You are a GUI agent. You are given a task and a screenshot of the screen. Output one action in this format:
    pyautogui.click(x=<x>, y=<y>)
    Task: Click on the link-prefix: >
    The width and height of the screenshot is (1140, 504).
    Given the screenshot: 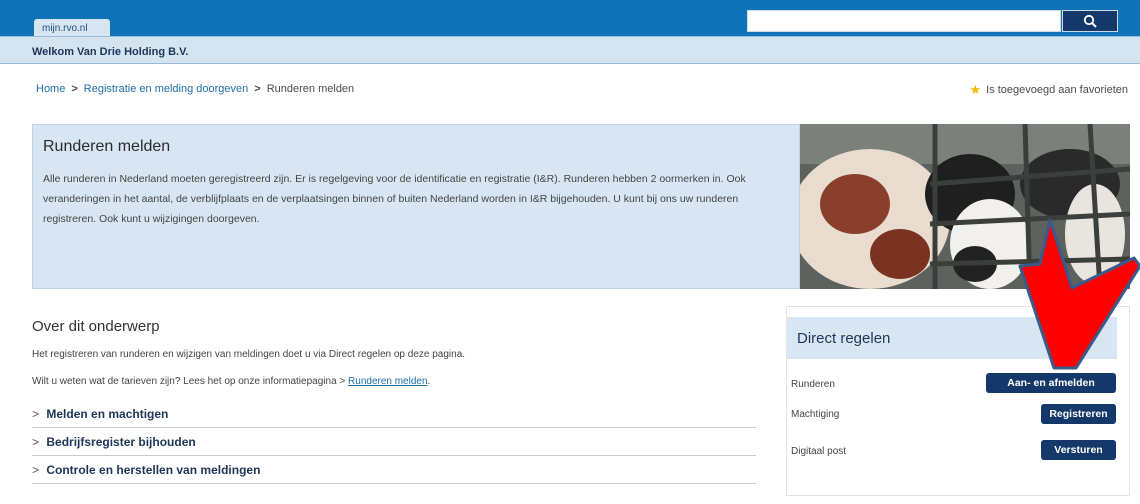 What is the action you would take?
    pyautogui.click(x=344, y=381)
    